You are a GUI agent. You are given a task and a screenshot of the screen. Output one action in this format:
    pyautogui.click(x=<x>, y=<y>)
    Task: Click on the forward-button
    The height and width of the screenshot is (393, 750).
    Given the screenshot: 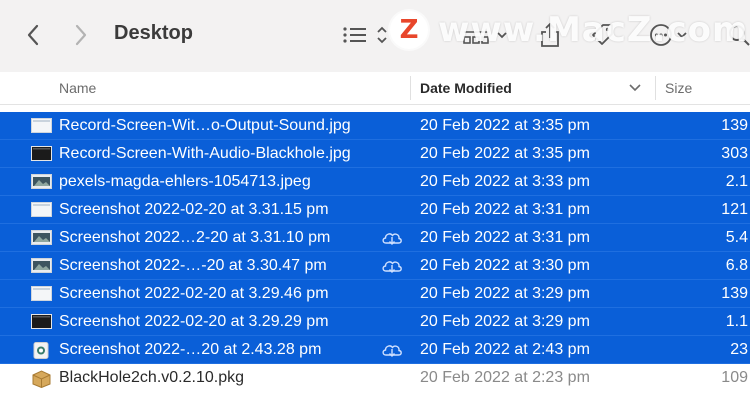 What is the action you would take?
    pyautogui.click(x=81, y=35)
    